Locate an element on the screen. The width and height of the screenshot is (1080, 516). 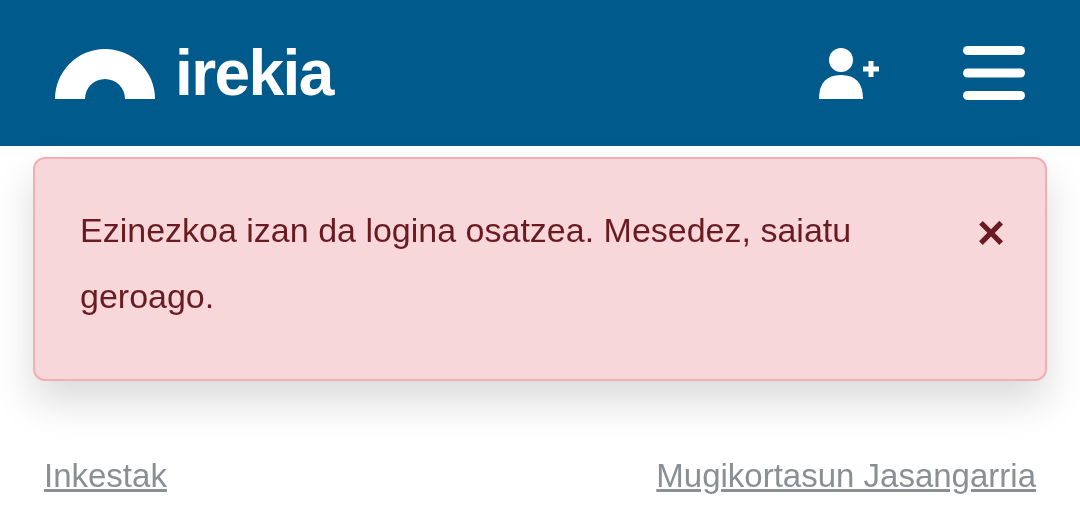
logo-text: irekia is located at coordinates (254, 73).